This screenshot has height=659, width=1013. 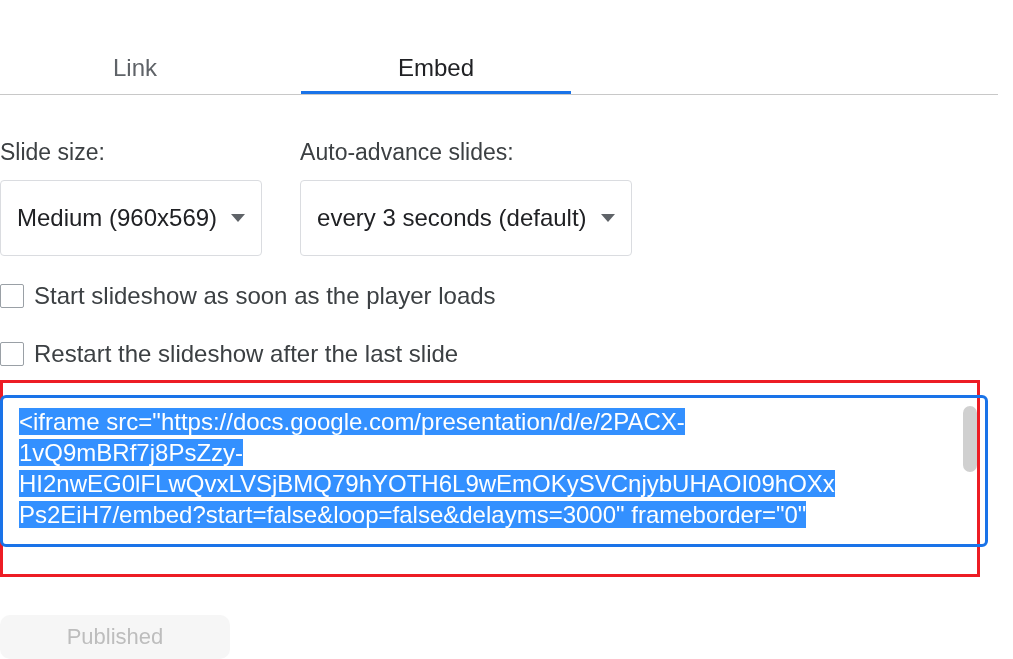 What do you see at coordinates (407, 152) in the screenshot?
I see `field-label: Auto-advance slides:` at bounding box center [407, 152].